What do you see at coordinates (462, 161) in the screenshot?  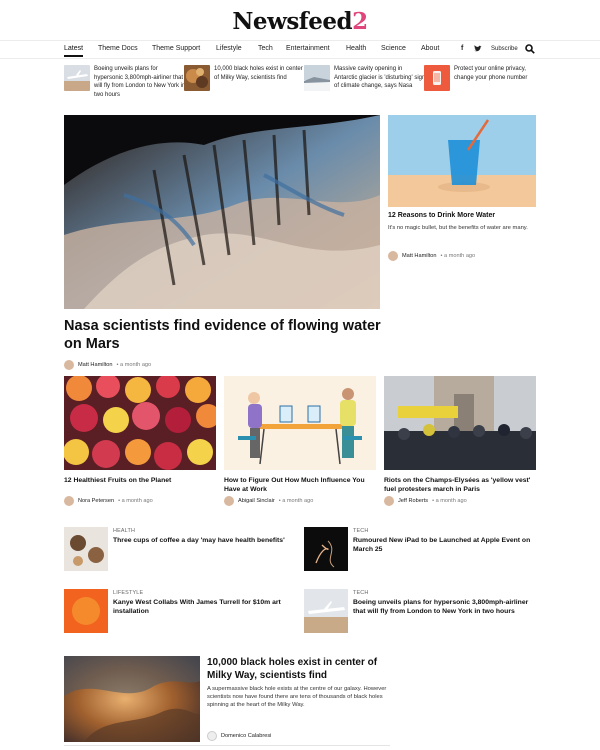 I see `side-story-image` at bounding box center [462, 161].